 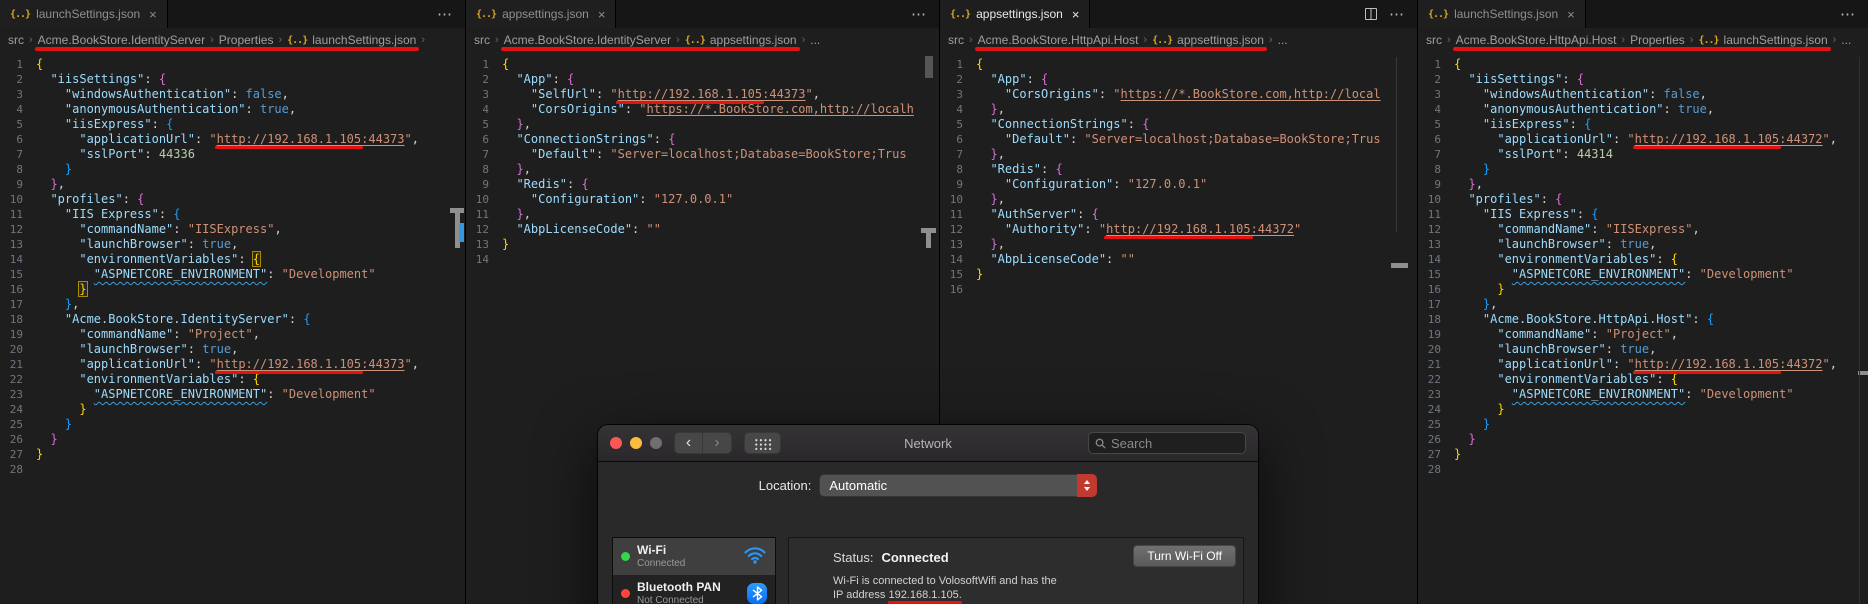 I want to click on code-line: 16, so click(x=1178, y=289).